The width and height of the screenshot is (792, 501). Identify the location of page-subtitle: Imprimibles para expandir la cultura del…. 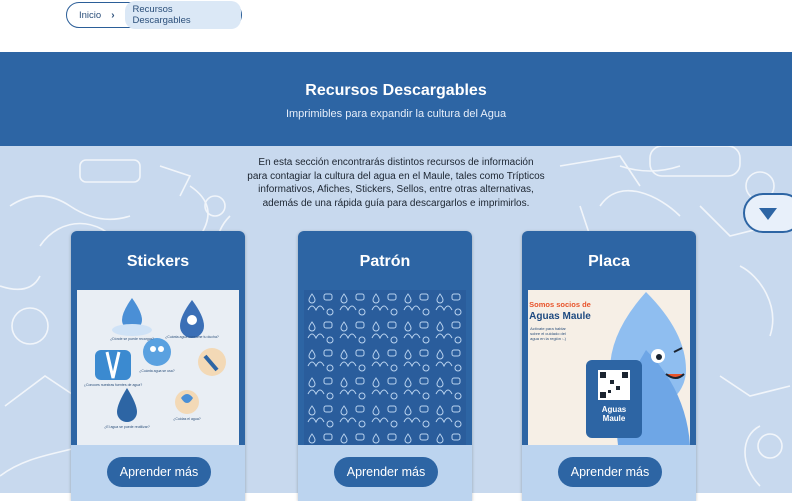
(396, 114).